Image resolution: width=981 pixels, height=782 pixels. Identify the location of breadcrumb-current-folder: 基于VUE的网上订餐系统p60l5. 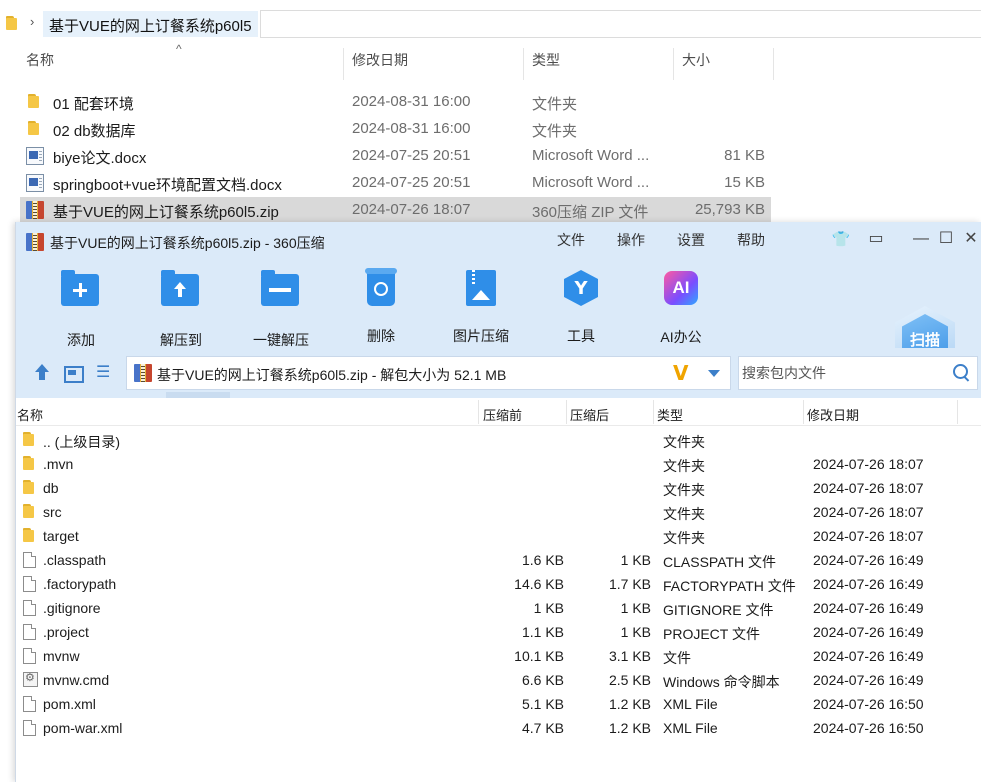
(150, 24).